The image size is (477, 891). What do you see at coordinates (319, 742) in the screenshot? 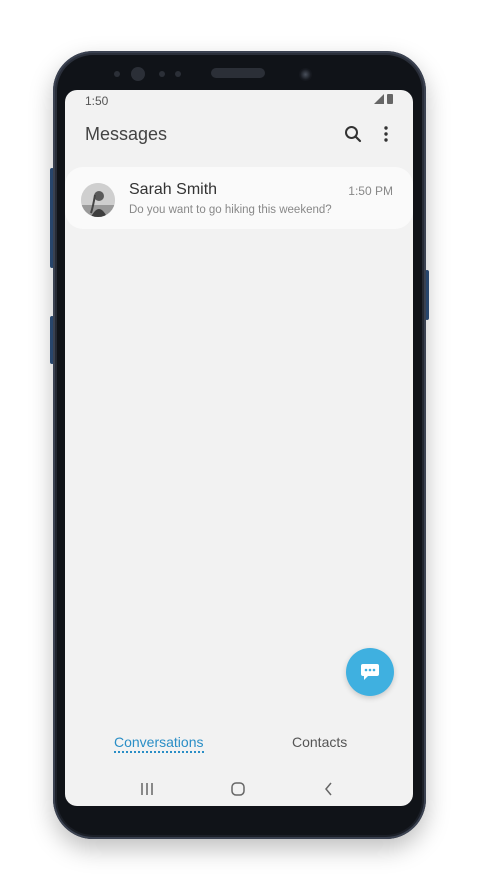
I see `tab-contacts: Contacts` at bounding box center [319, 742].